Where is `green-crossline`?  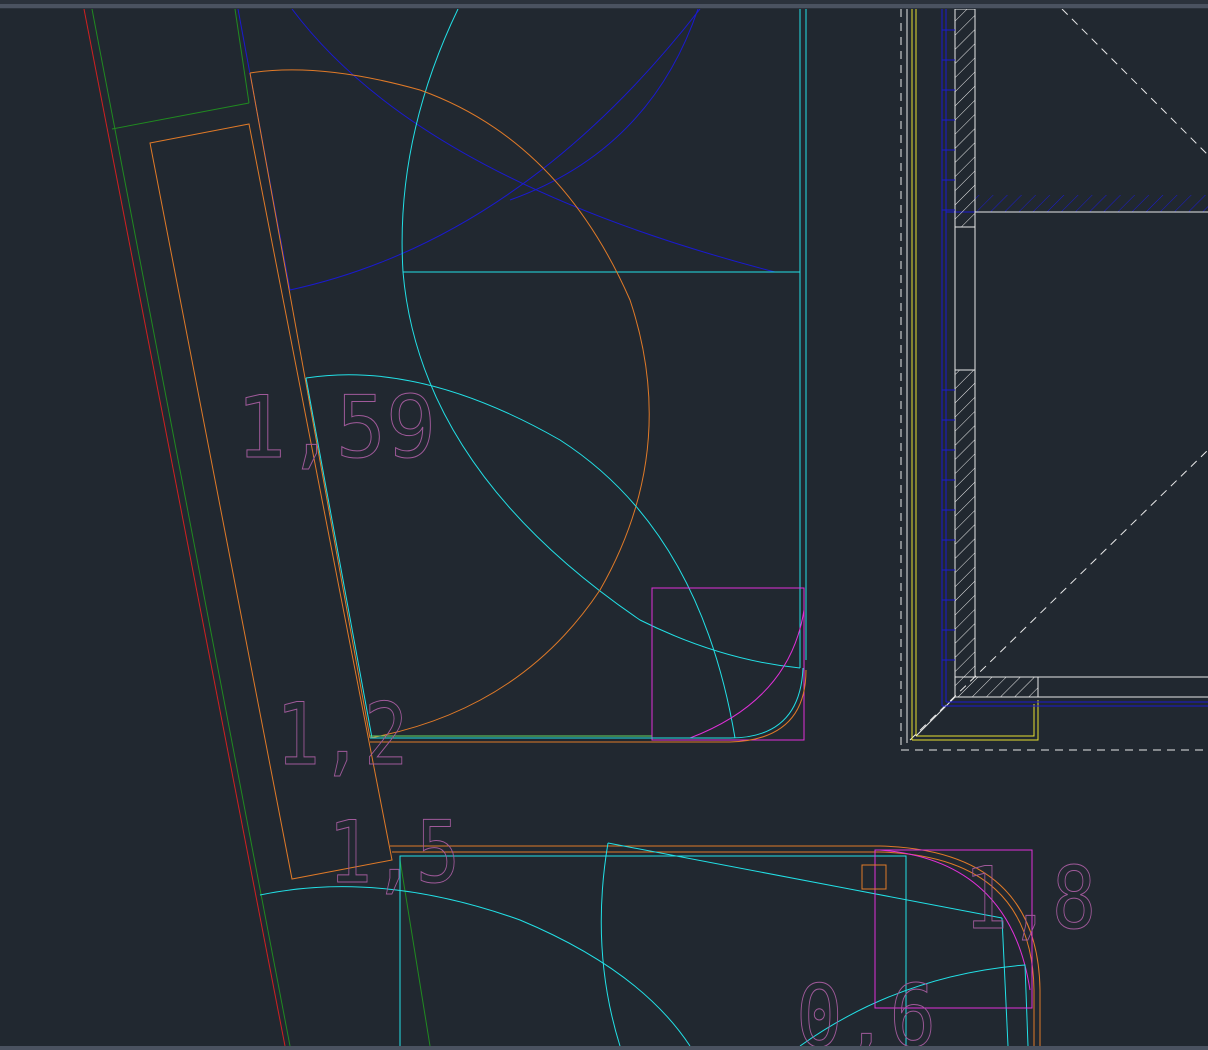
green-crossline is located at coordinates (180, 116).